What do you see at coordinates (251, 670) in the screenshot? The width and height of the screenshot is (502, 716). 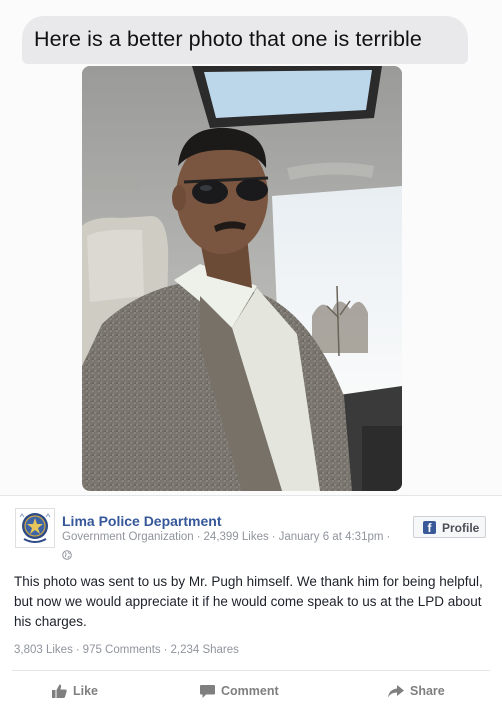 I see `action-divider` at bounding box center [251, 670].